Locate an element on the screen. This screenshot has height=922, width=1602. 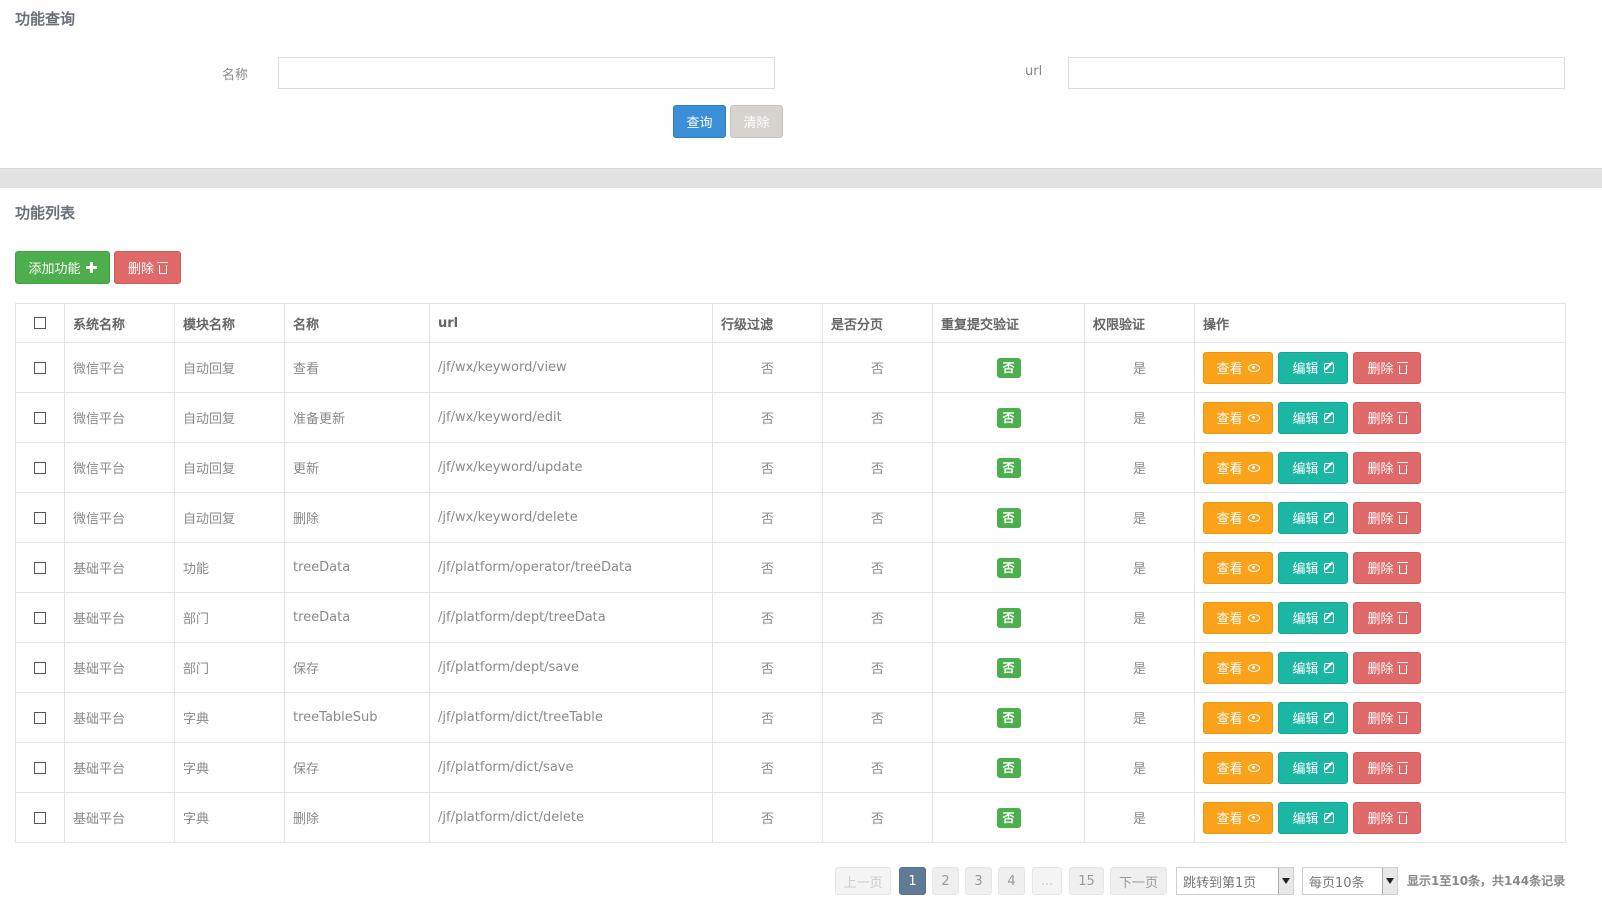
eye-icon is located at coordinates (1253, 517).